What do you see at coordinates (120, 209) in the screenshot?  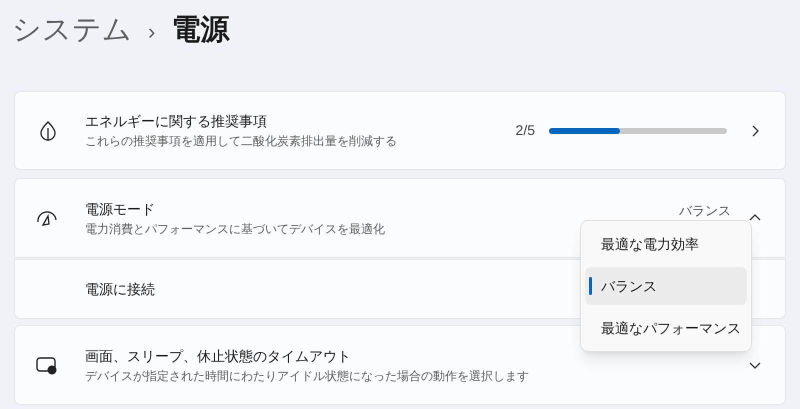 I see `card-title: 電源モード` at bounding box center [120, 209].